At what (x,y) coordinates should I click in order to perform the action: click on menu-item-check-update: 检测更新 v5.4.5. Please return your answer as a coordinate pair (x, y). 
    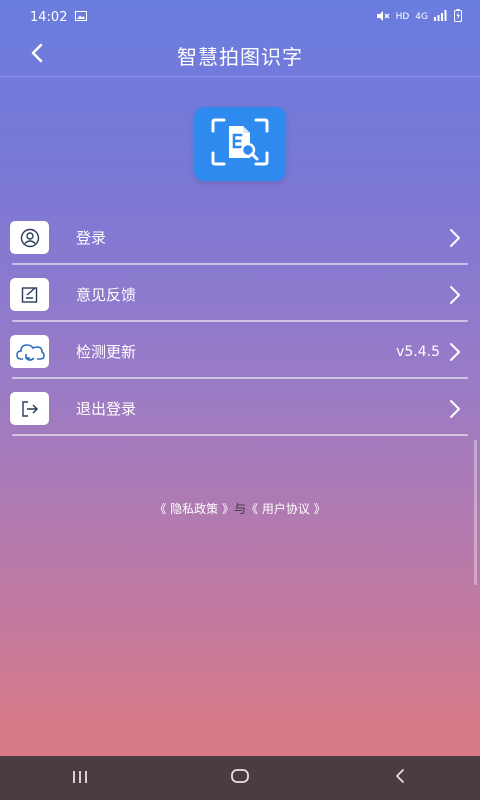
    Looking at the image, I should click on (239, 354).